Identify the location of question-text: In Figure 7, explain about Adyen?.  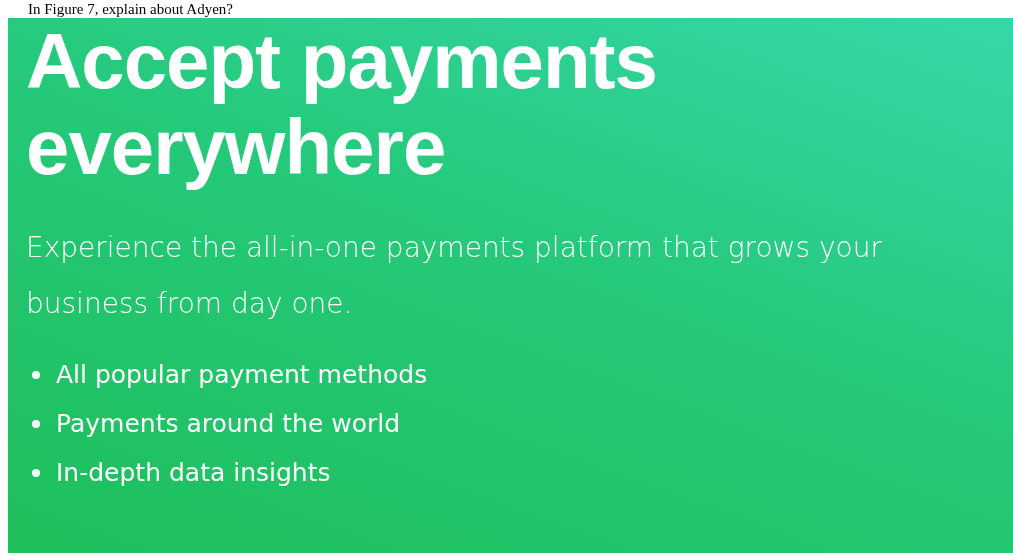
(130, 9).